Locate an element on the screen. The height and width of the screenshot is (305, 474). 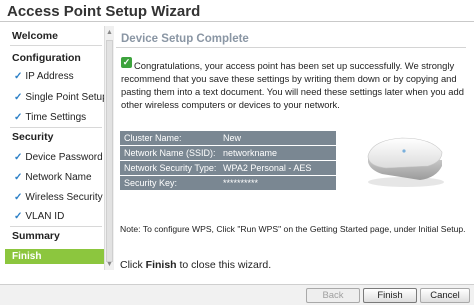
sidebar-item-single-point-setup: ✓ Single Point Setup is located at coordinates (56, 97).